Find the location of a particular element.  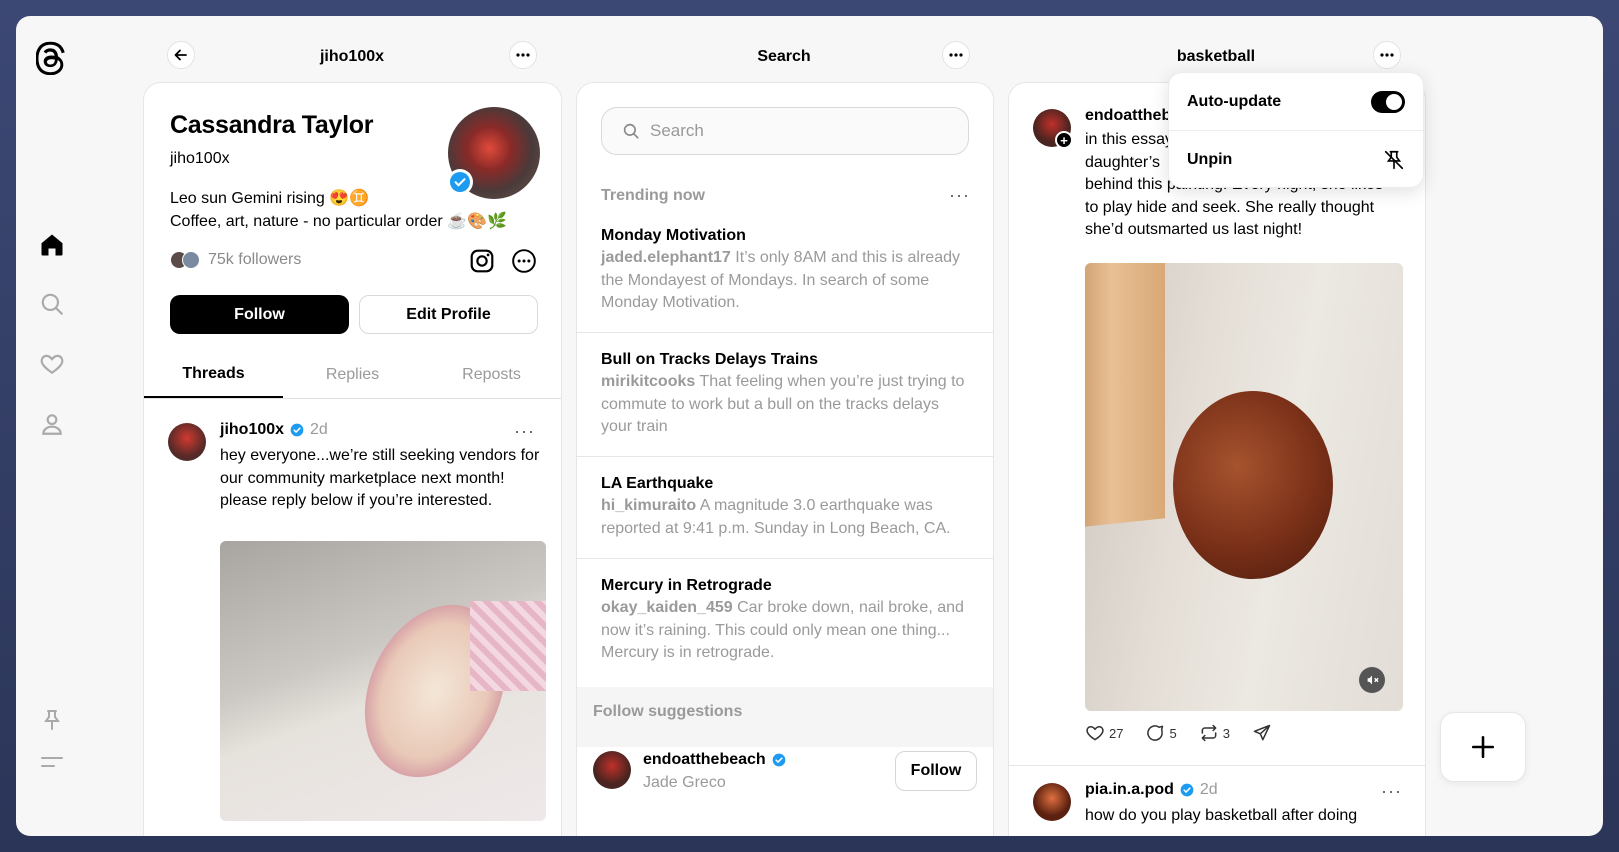

instagram-icon is located at coordinates (482, 261).